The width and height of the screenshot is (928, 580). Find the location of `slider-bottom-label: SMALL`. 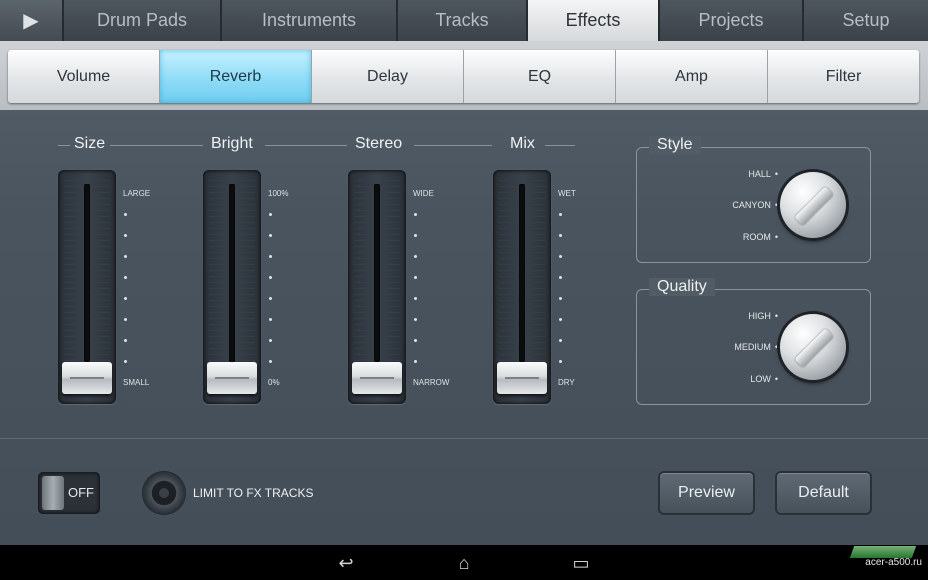

slider-bottom-label: SMALL is located at coordinates (136, 382).